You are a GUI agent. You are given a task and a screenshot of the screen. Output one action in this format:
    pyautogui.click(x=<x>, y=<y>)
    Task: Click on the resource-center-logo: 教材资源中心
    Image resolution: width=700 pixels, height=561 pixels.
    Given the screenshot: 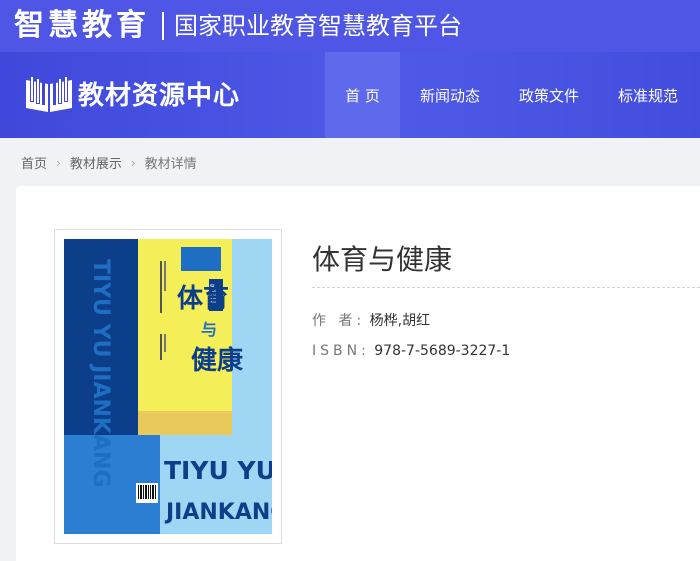 What is the action you would take?
    pyautogui.click(x=132, y=93)
    